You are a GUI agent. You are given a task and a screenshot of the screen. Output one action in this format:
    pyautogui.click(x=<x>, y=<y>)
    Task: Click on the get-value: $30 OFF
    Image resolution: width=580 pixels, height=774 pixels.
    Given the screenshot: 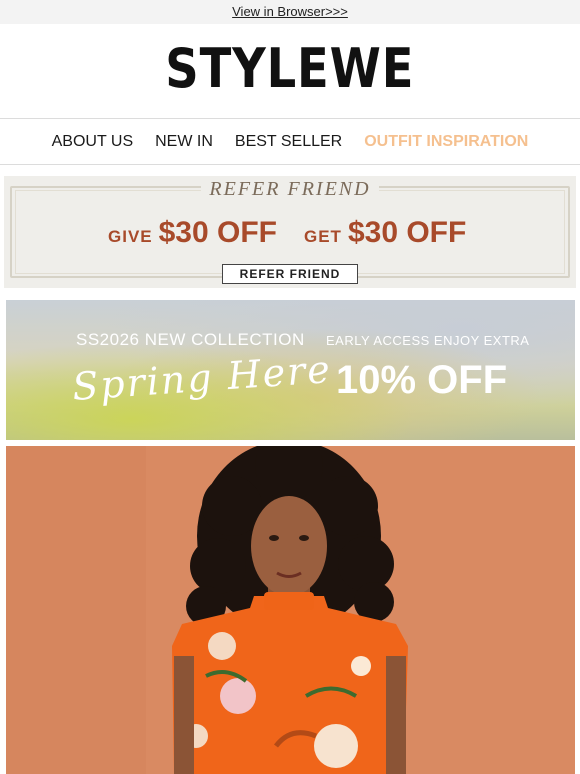 What is the action you would take?
    pyautogui.click(x=407, y=232)
    